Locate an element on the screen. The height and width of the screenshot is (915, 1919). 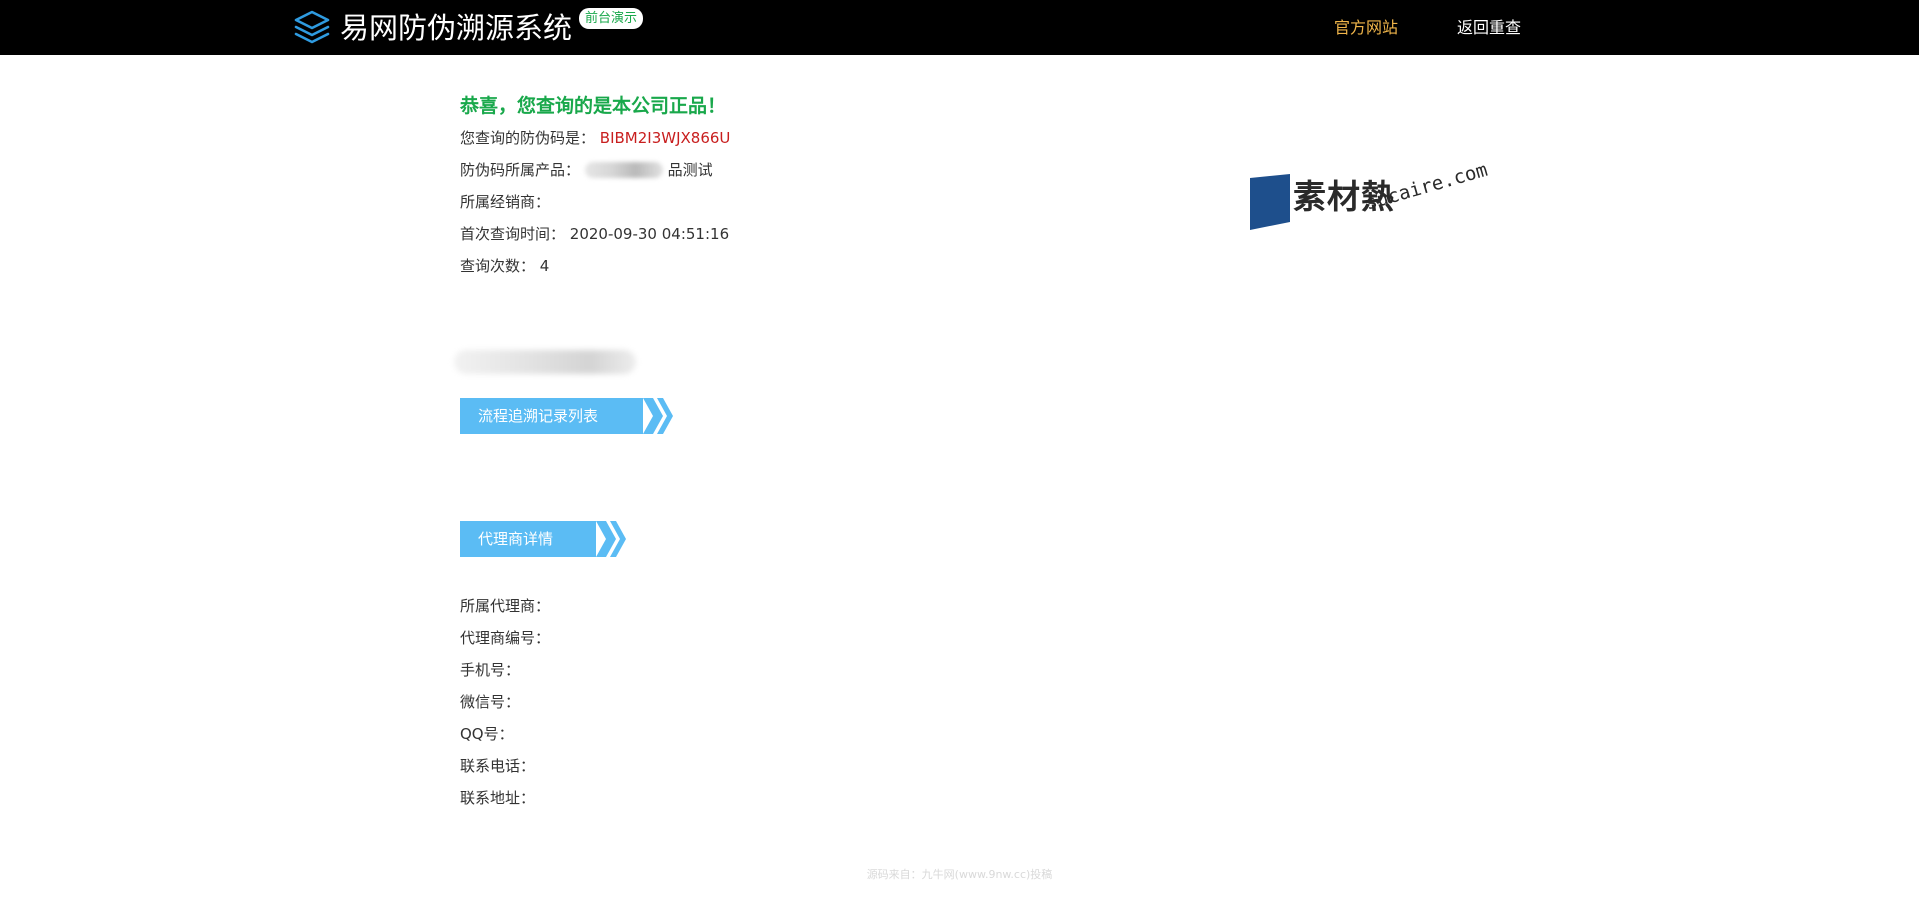
query-count-row: 查询次数： 4 is located at coordinates (860, 266).